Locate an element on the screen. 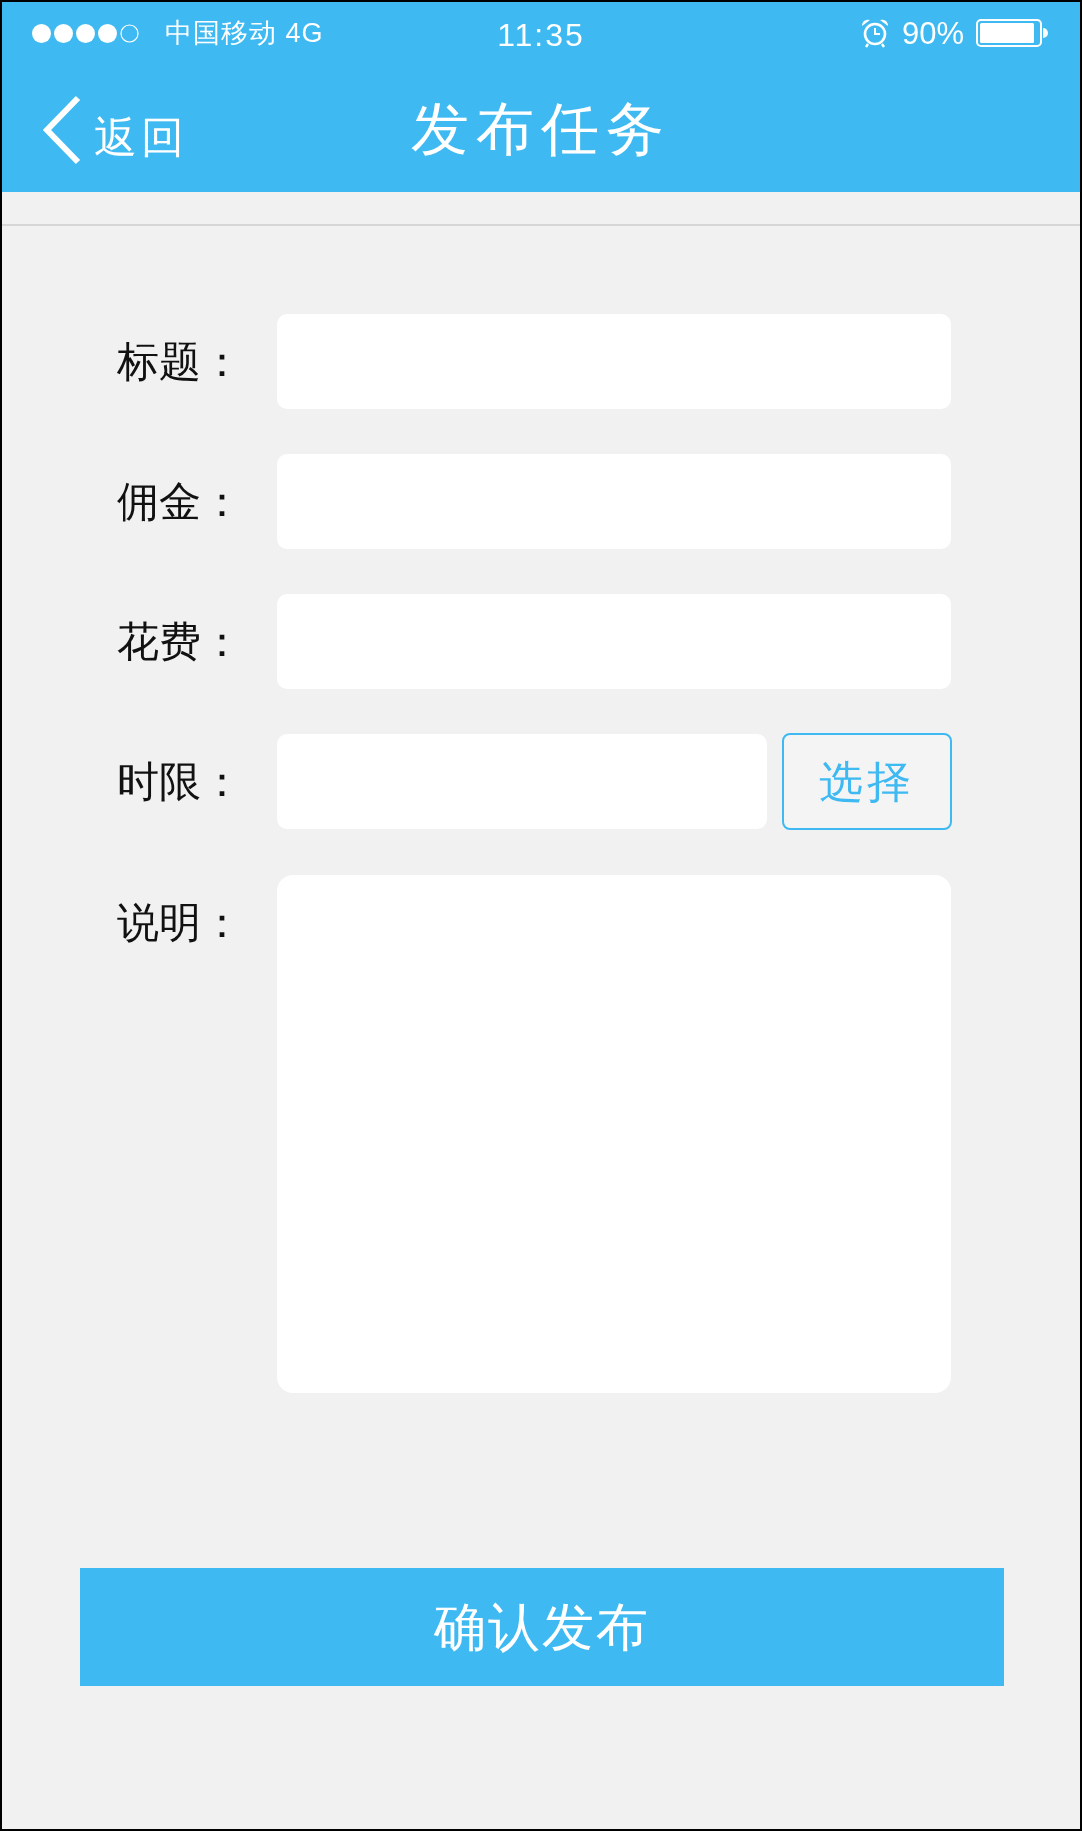  chevron-left-icon is located at coordinates (62, 130).